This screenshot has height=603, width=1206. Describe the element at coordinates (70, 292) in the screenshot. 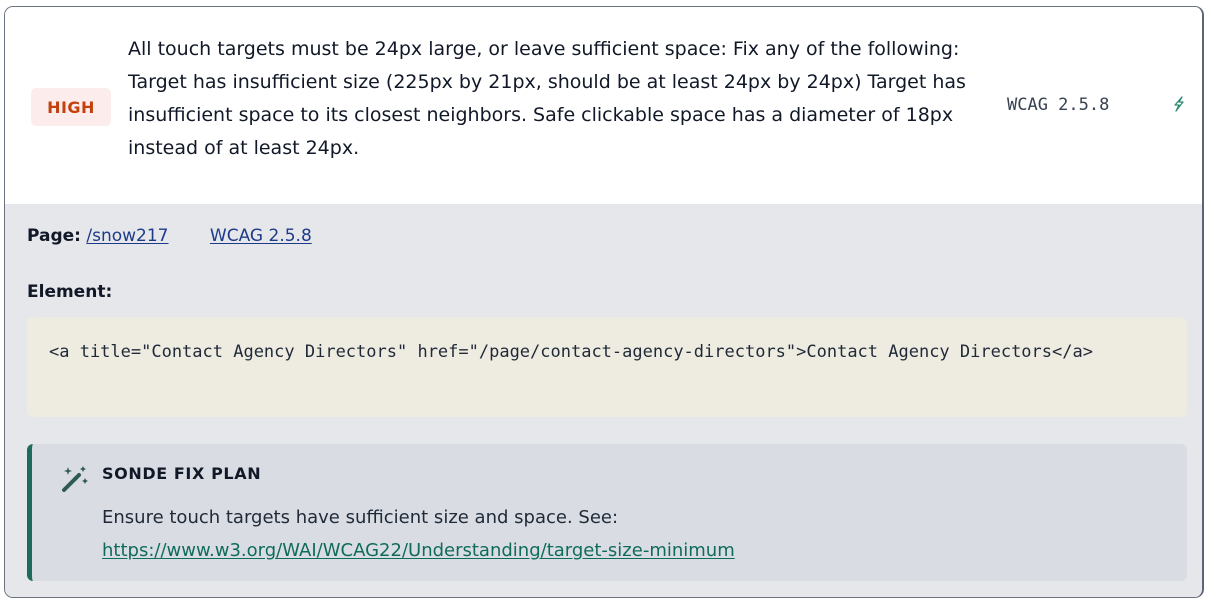

I see `element-label: Element:` at that location.